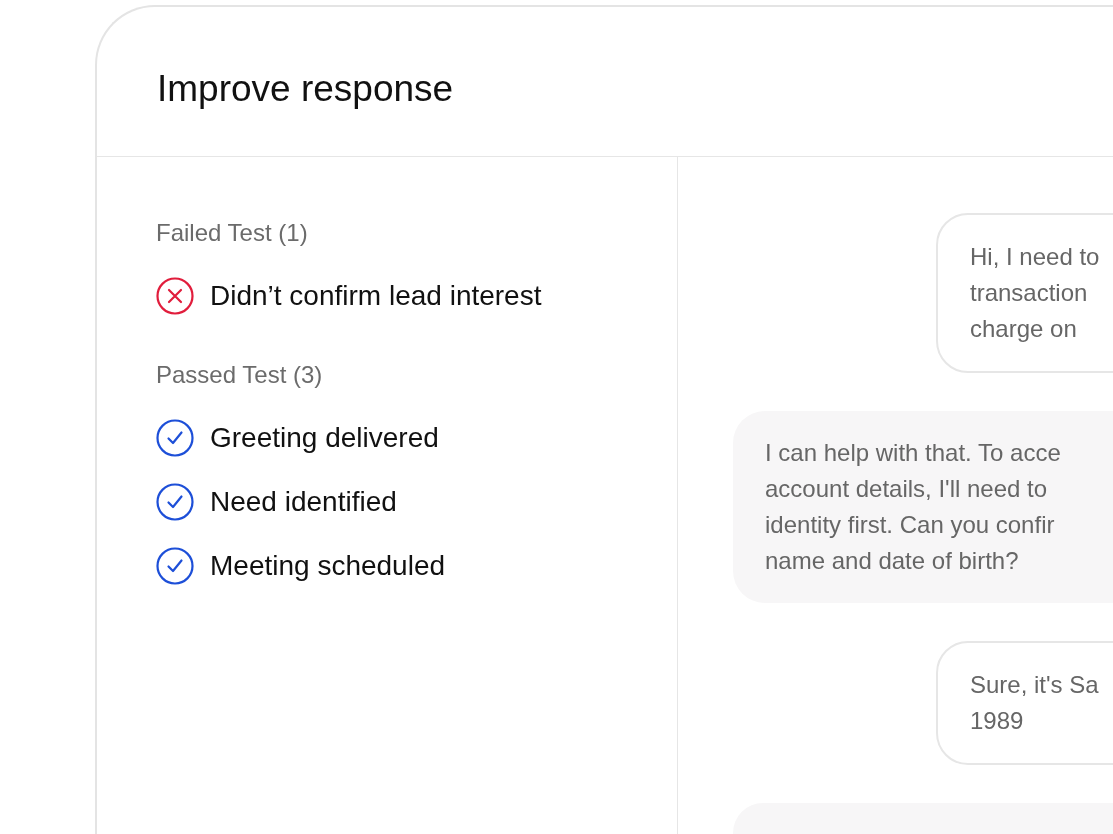  What do you see at coordinates (232, 233) in the screenshot?
I see `section-heading: Failed Test (1)` at bounding box center [232, 233].